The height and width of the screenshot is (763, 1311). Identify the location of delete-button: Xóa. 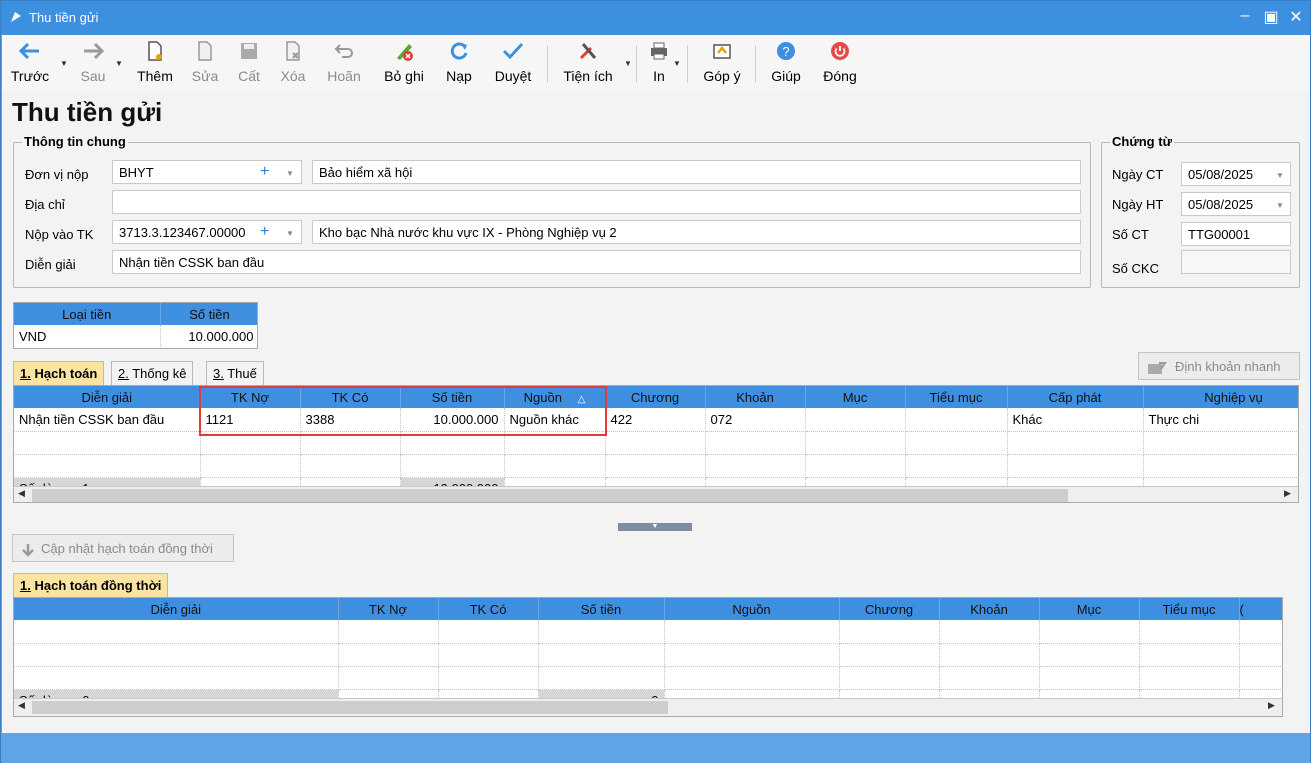
(293, 64).